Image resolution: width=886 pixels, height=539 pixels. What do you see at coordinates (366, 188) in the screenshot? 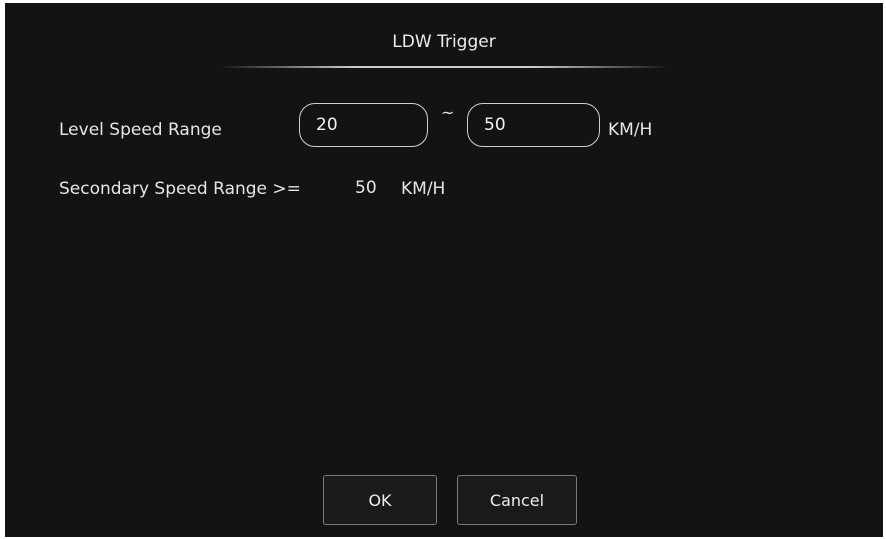
I see `secondary-speed-value: 50` at bounding box center [366, 188].